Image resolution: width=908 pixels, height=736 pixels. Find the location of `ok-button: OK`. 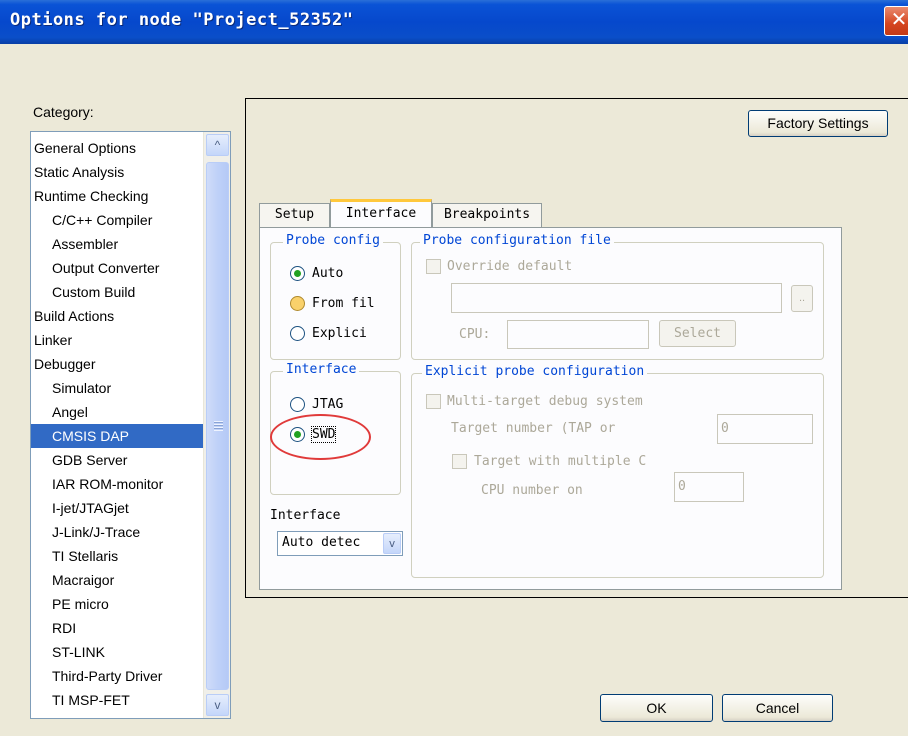

ok-button: OK is located at coordinates (656, 708).